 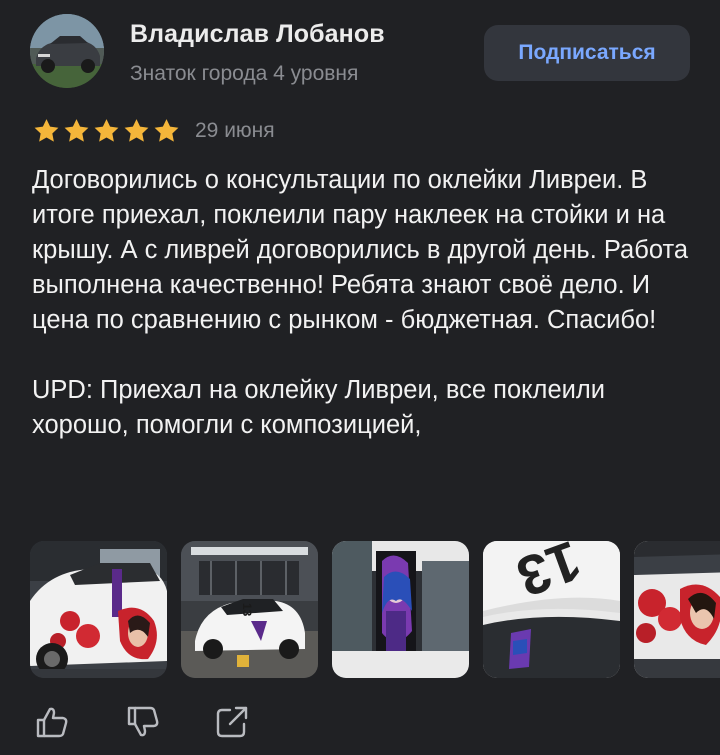 I want to click on author-level: Знаток города 4 уровня, so click(x=244, y=73).